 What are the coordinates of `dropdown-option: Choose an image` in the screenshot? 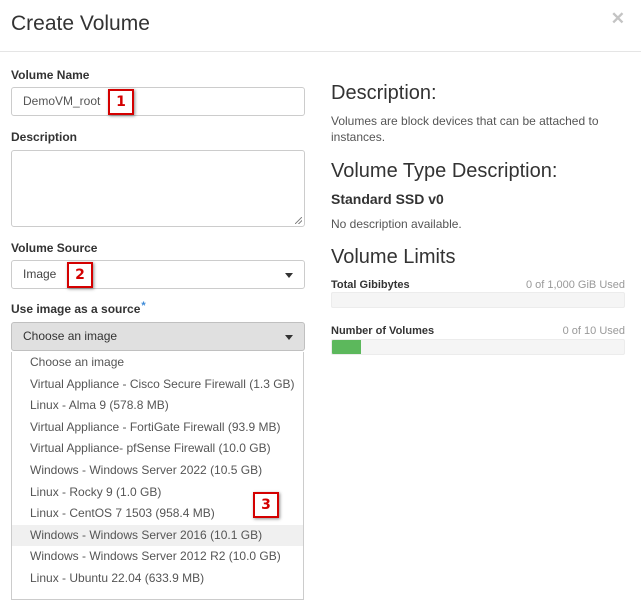 It's located at (157, 363).